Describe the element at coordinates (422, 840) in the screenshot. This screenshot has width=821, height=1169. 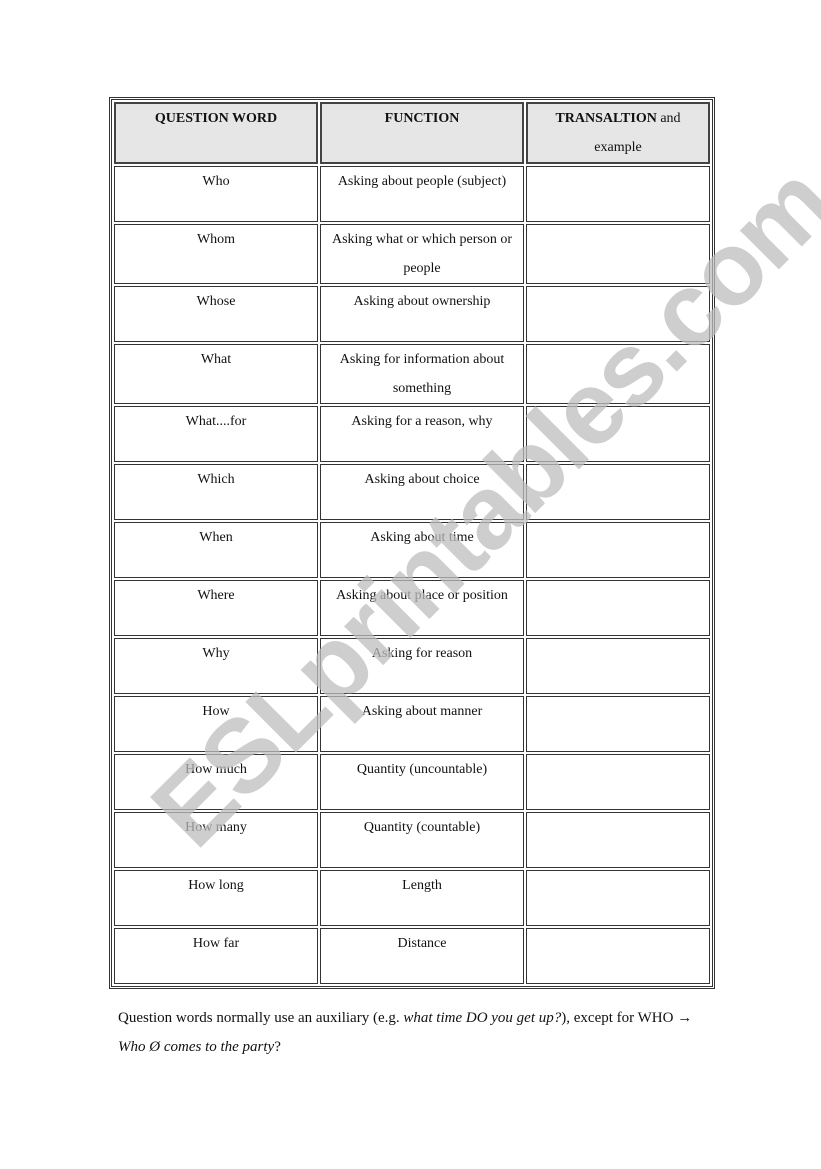
I see `function-cell: Quantity (countable)` at that location.